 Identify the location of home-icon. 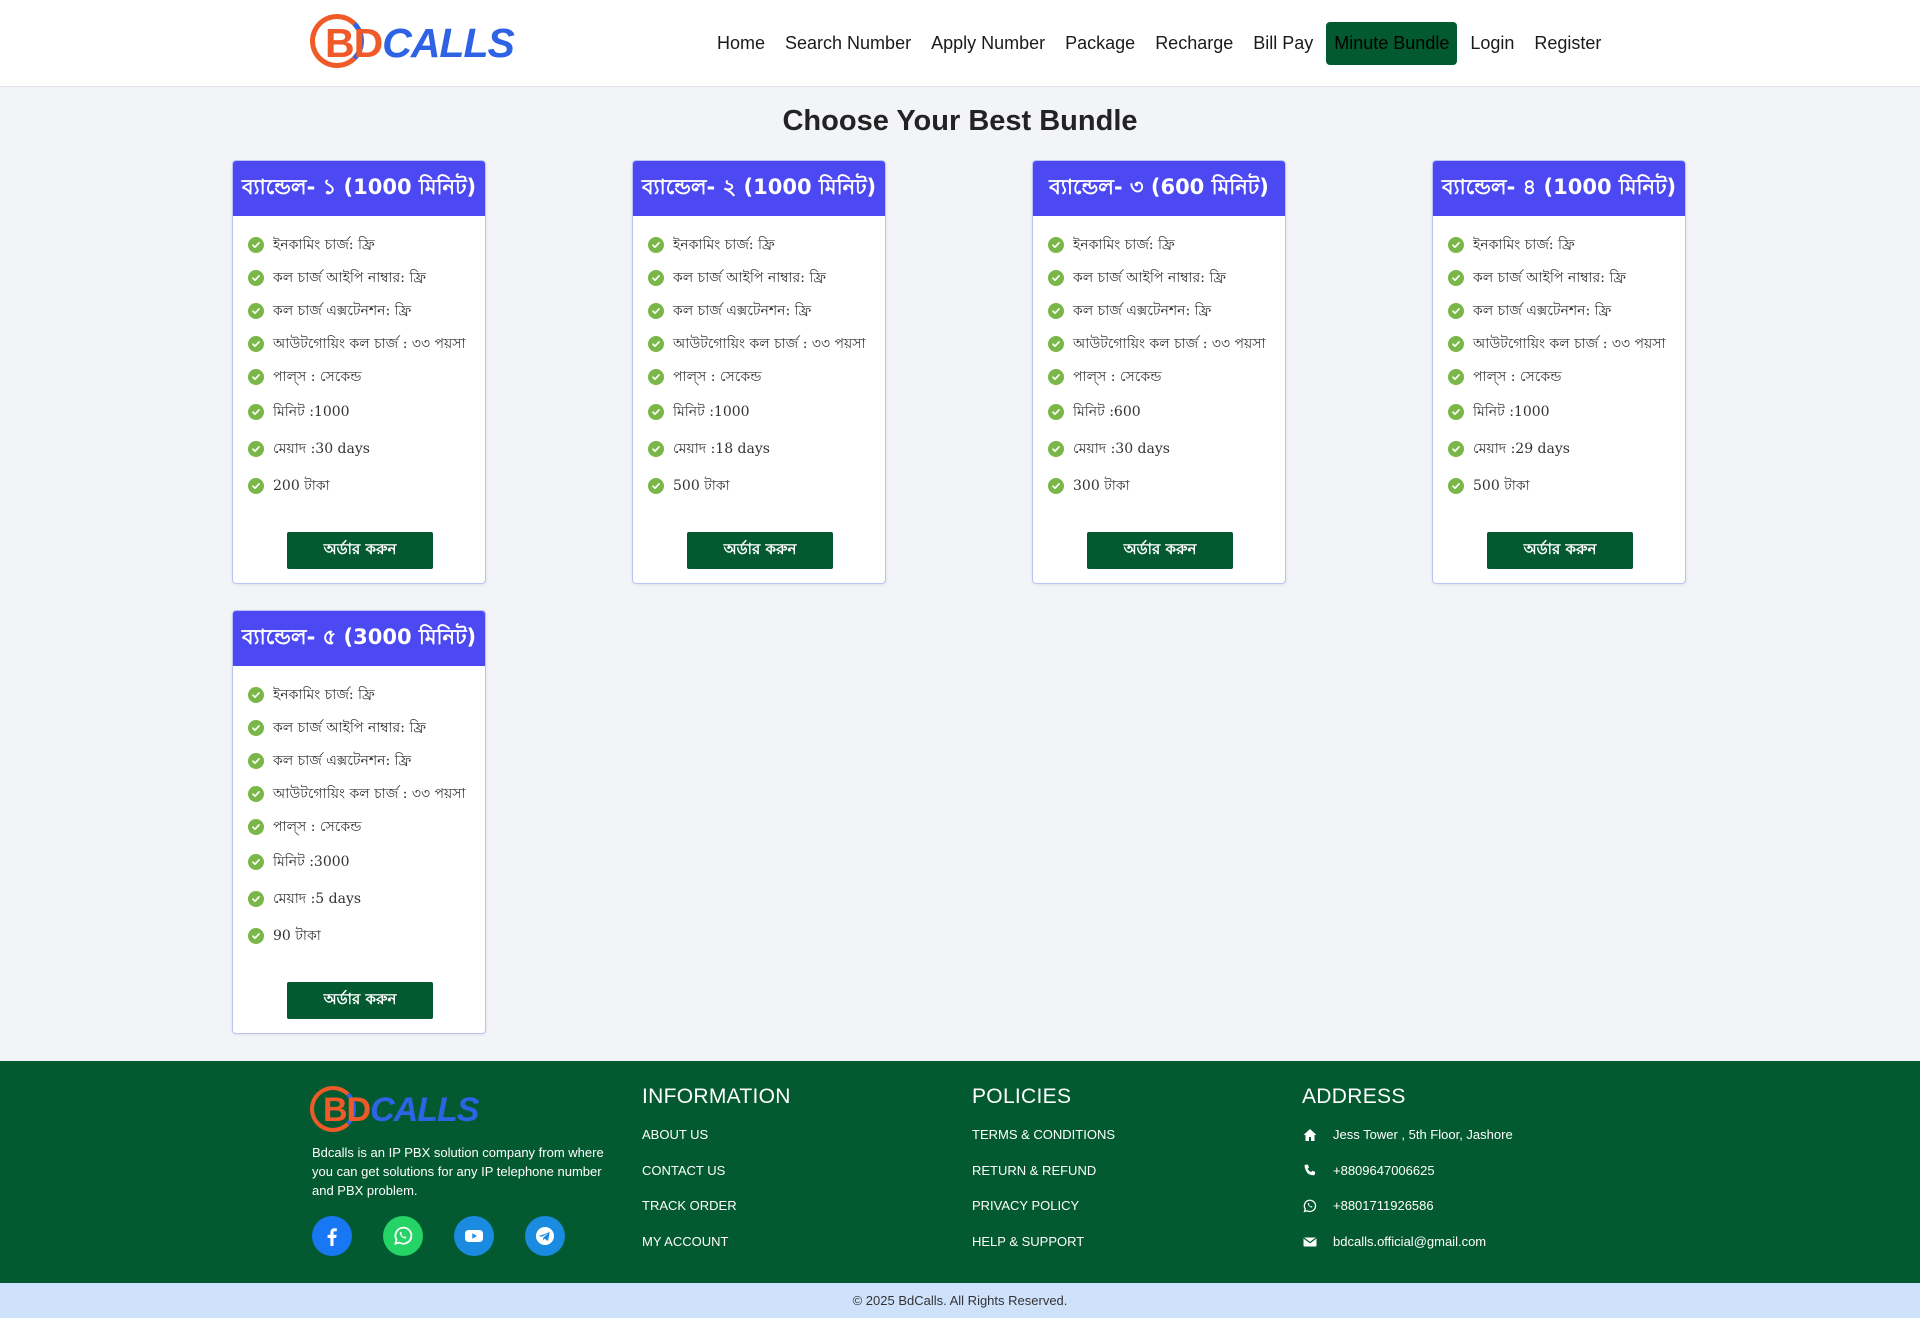
(1310, 1135).